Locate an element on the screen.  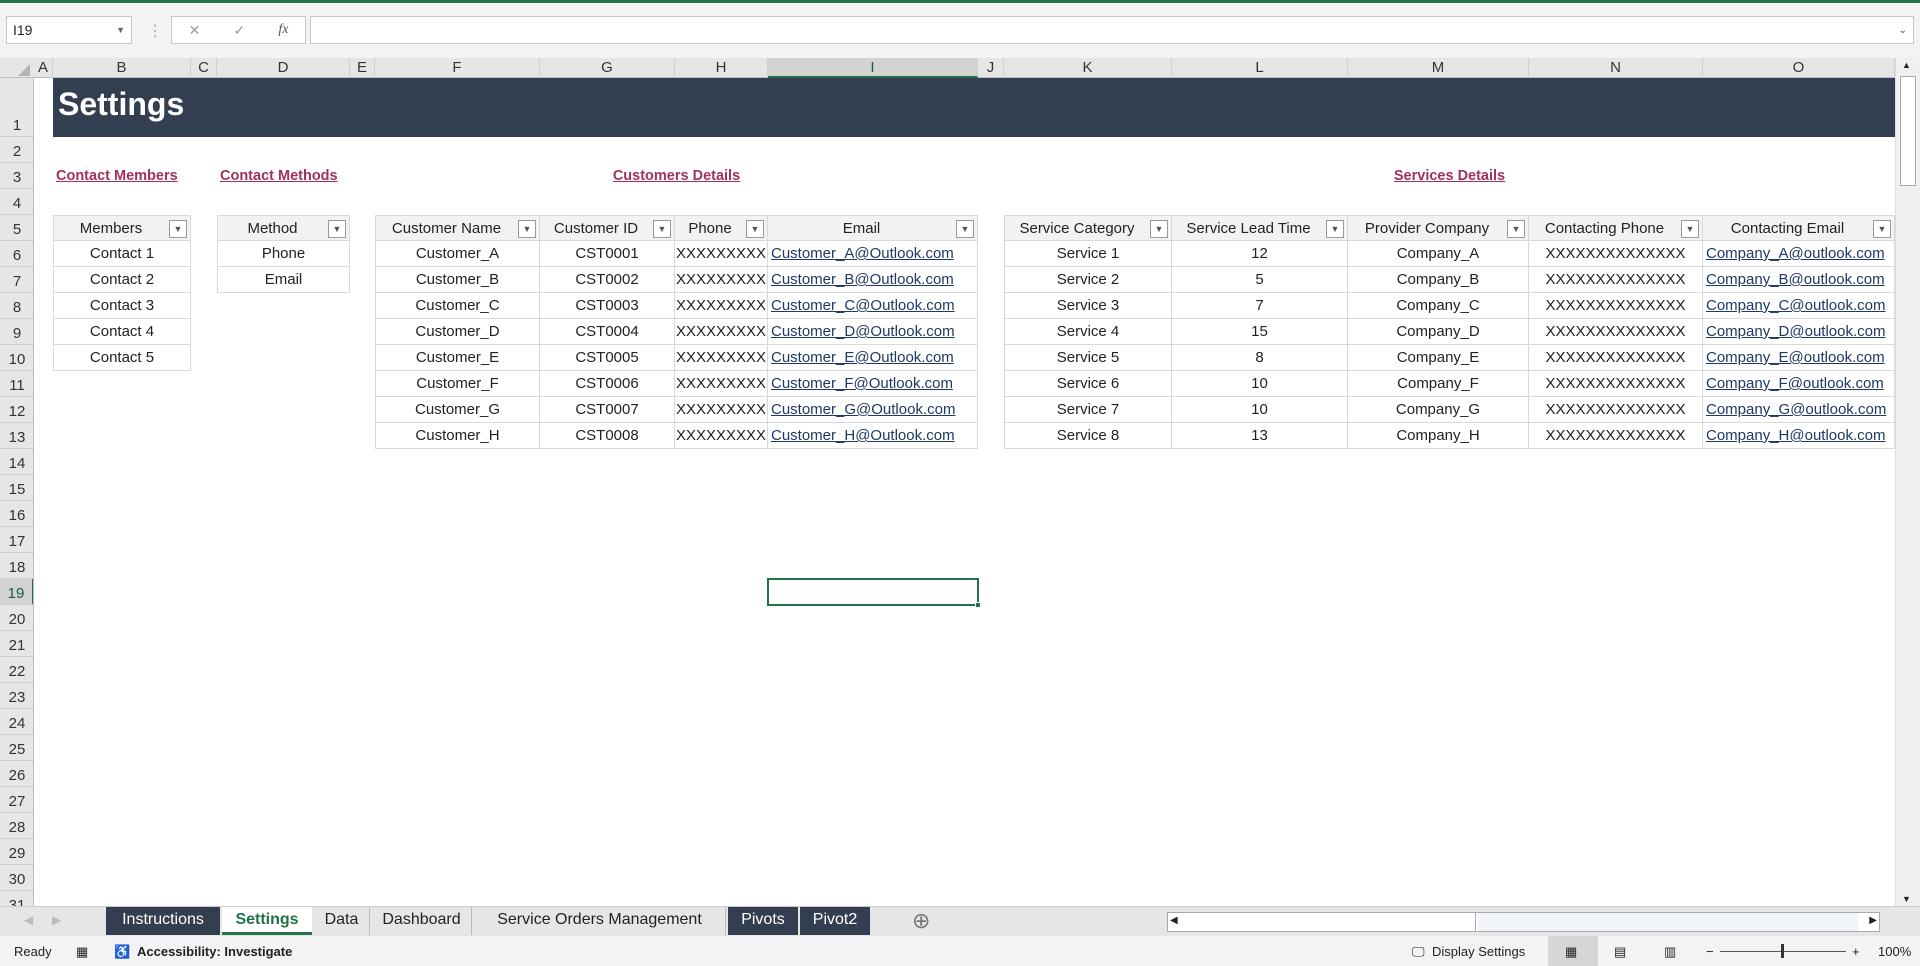
row-header-13: 13 is located at coordinates (16, 436).